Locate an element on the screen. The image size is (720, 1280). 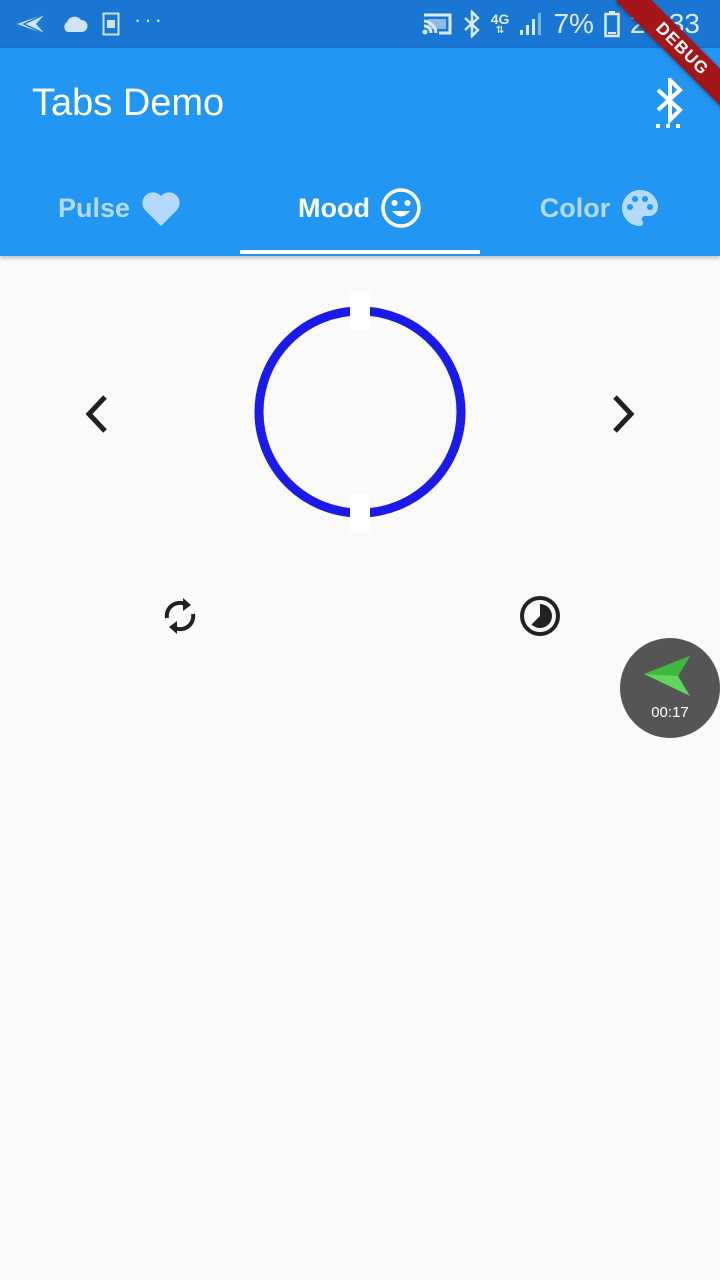
heart-icon is located at coordinates (161, 209).